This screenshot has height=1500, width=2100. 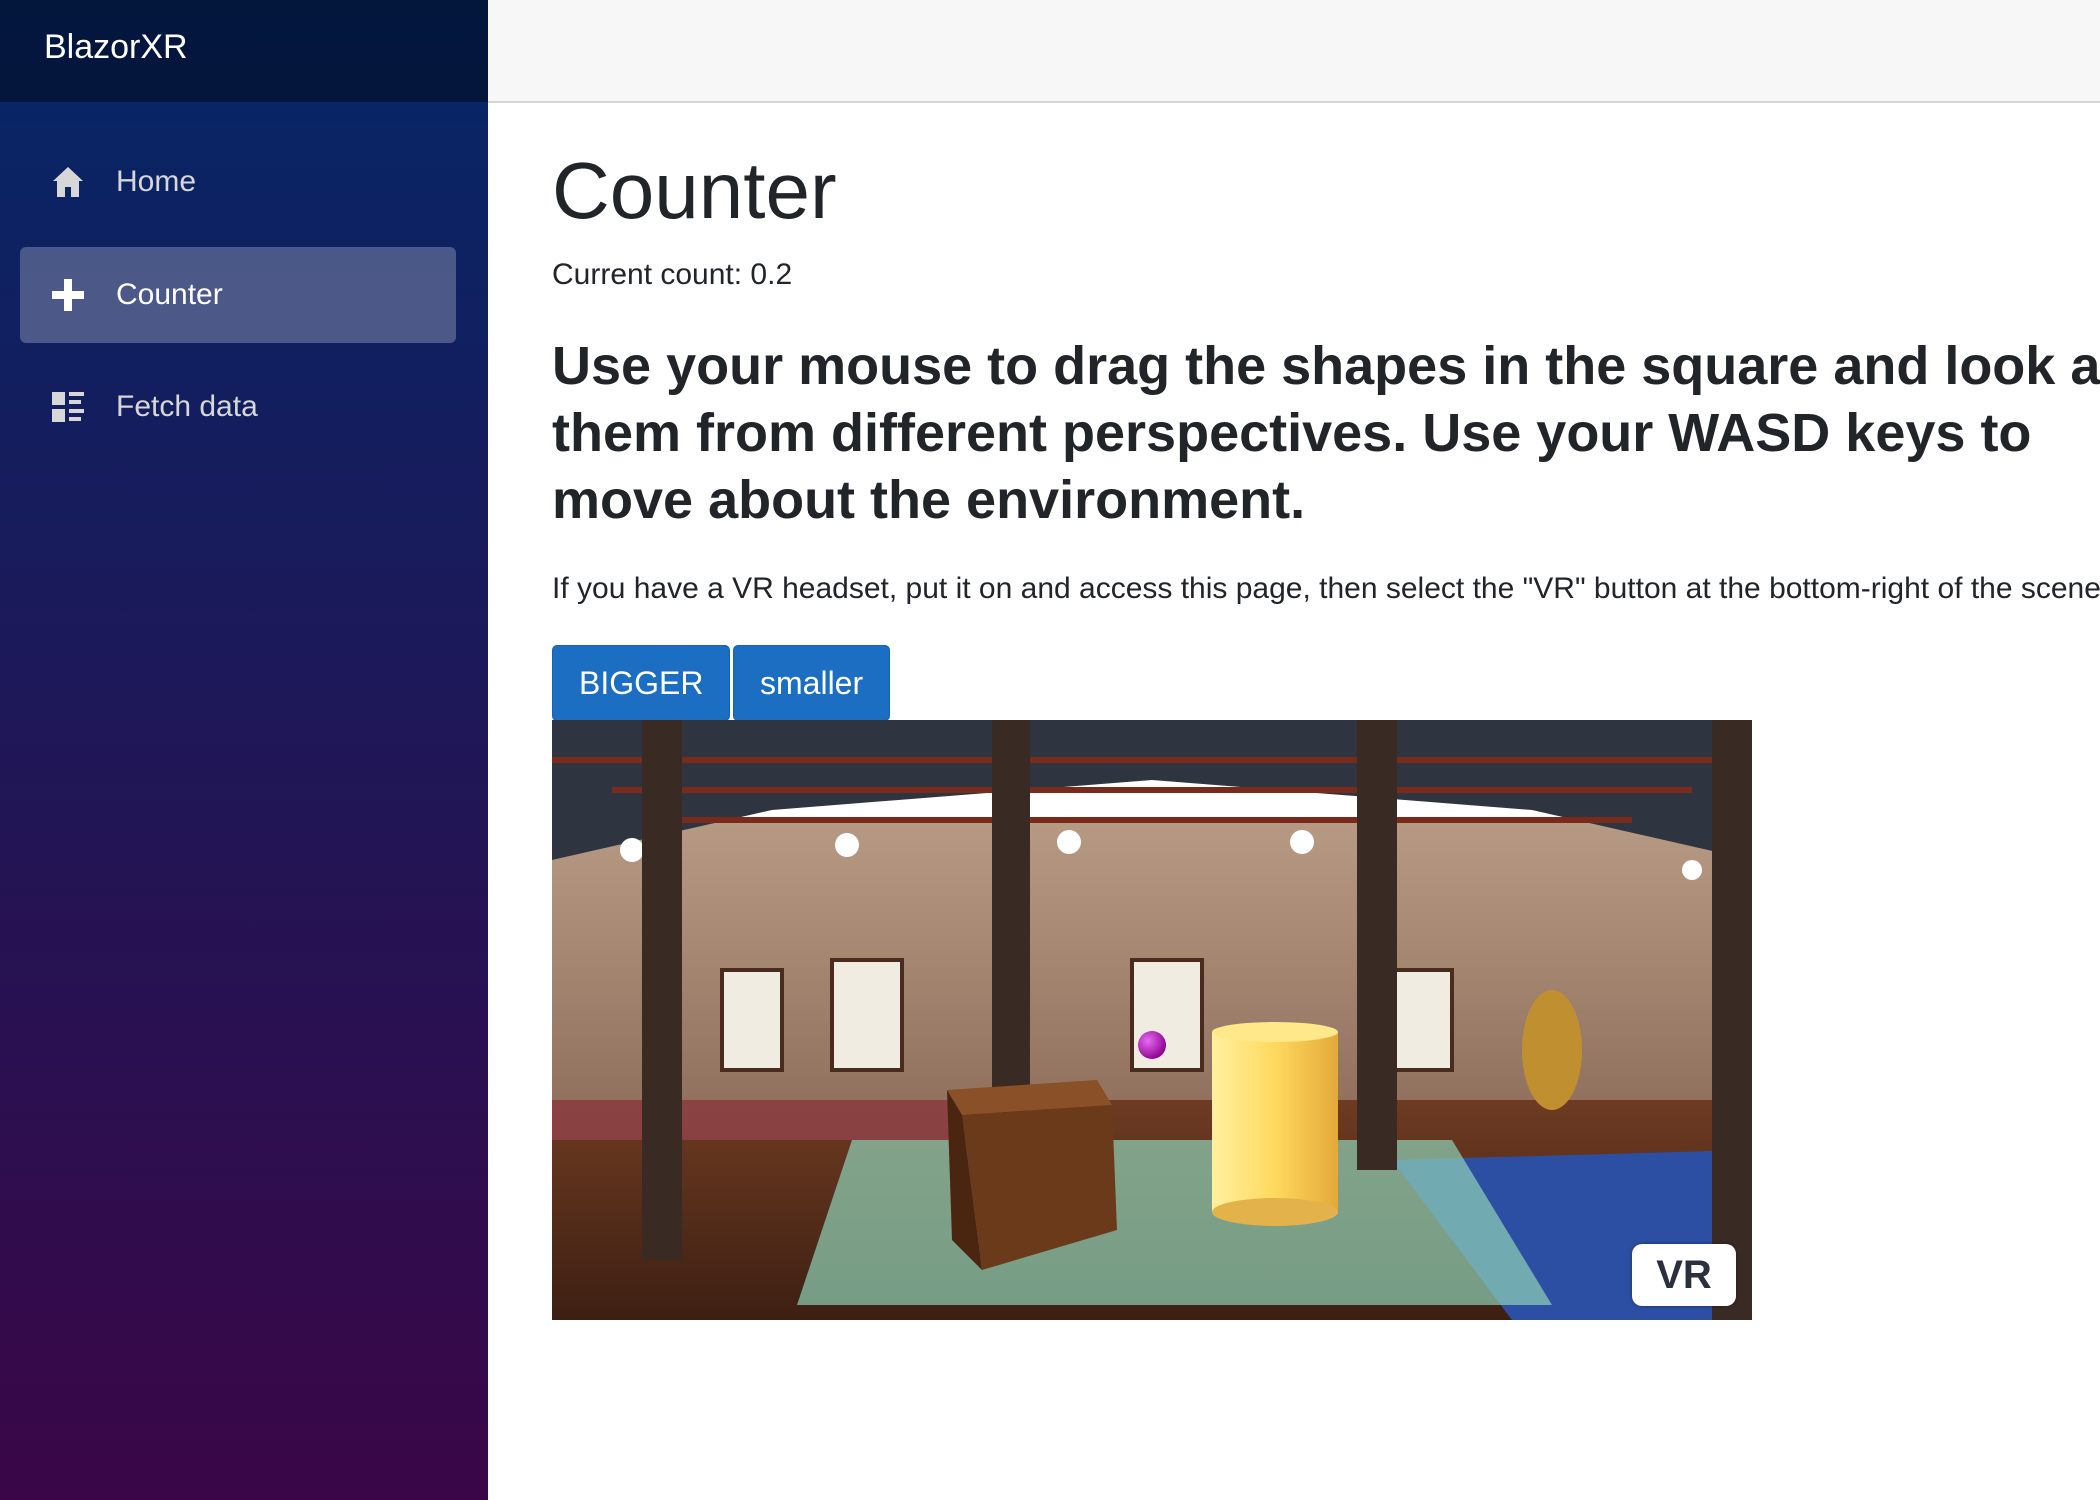 I want to click on top-row, so click(x=1294, y=51).